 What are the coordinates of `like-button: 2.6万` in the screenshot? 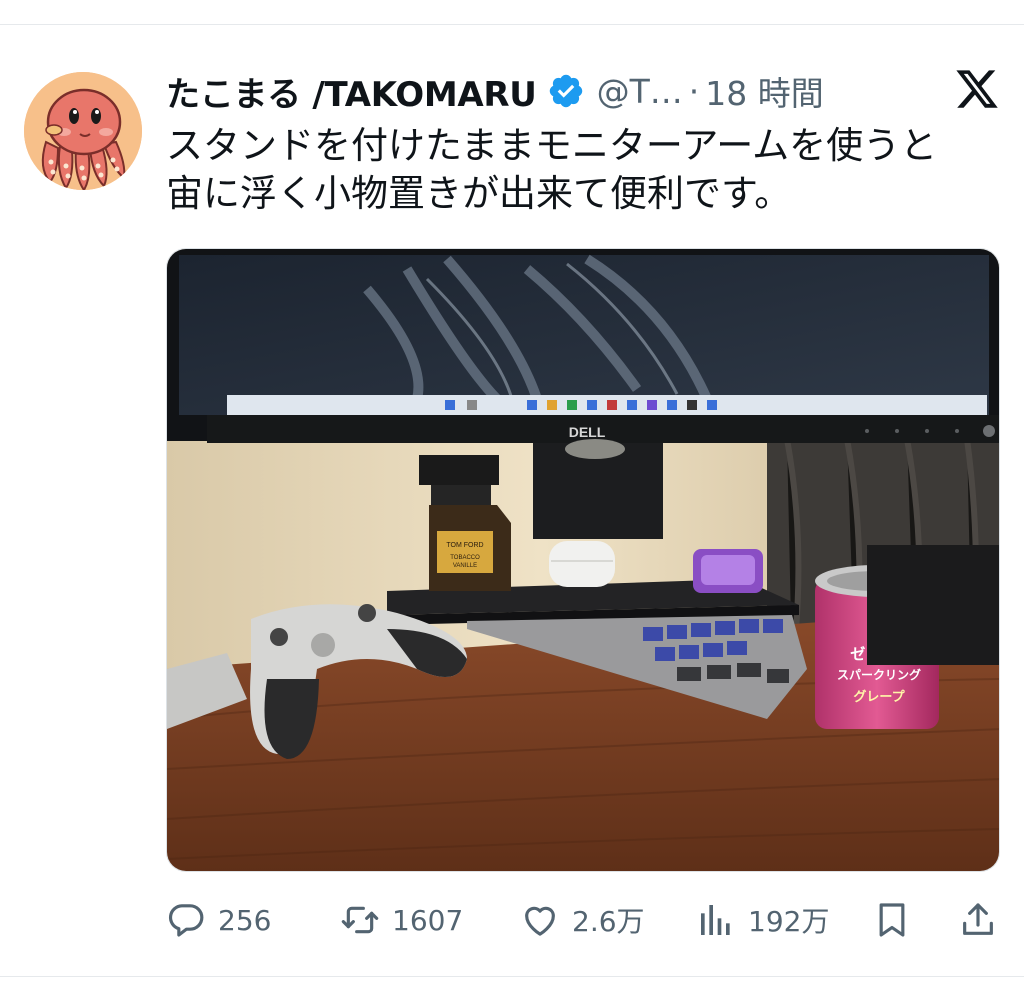 It's located at (582, 920).